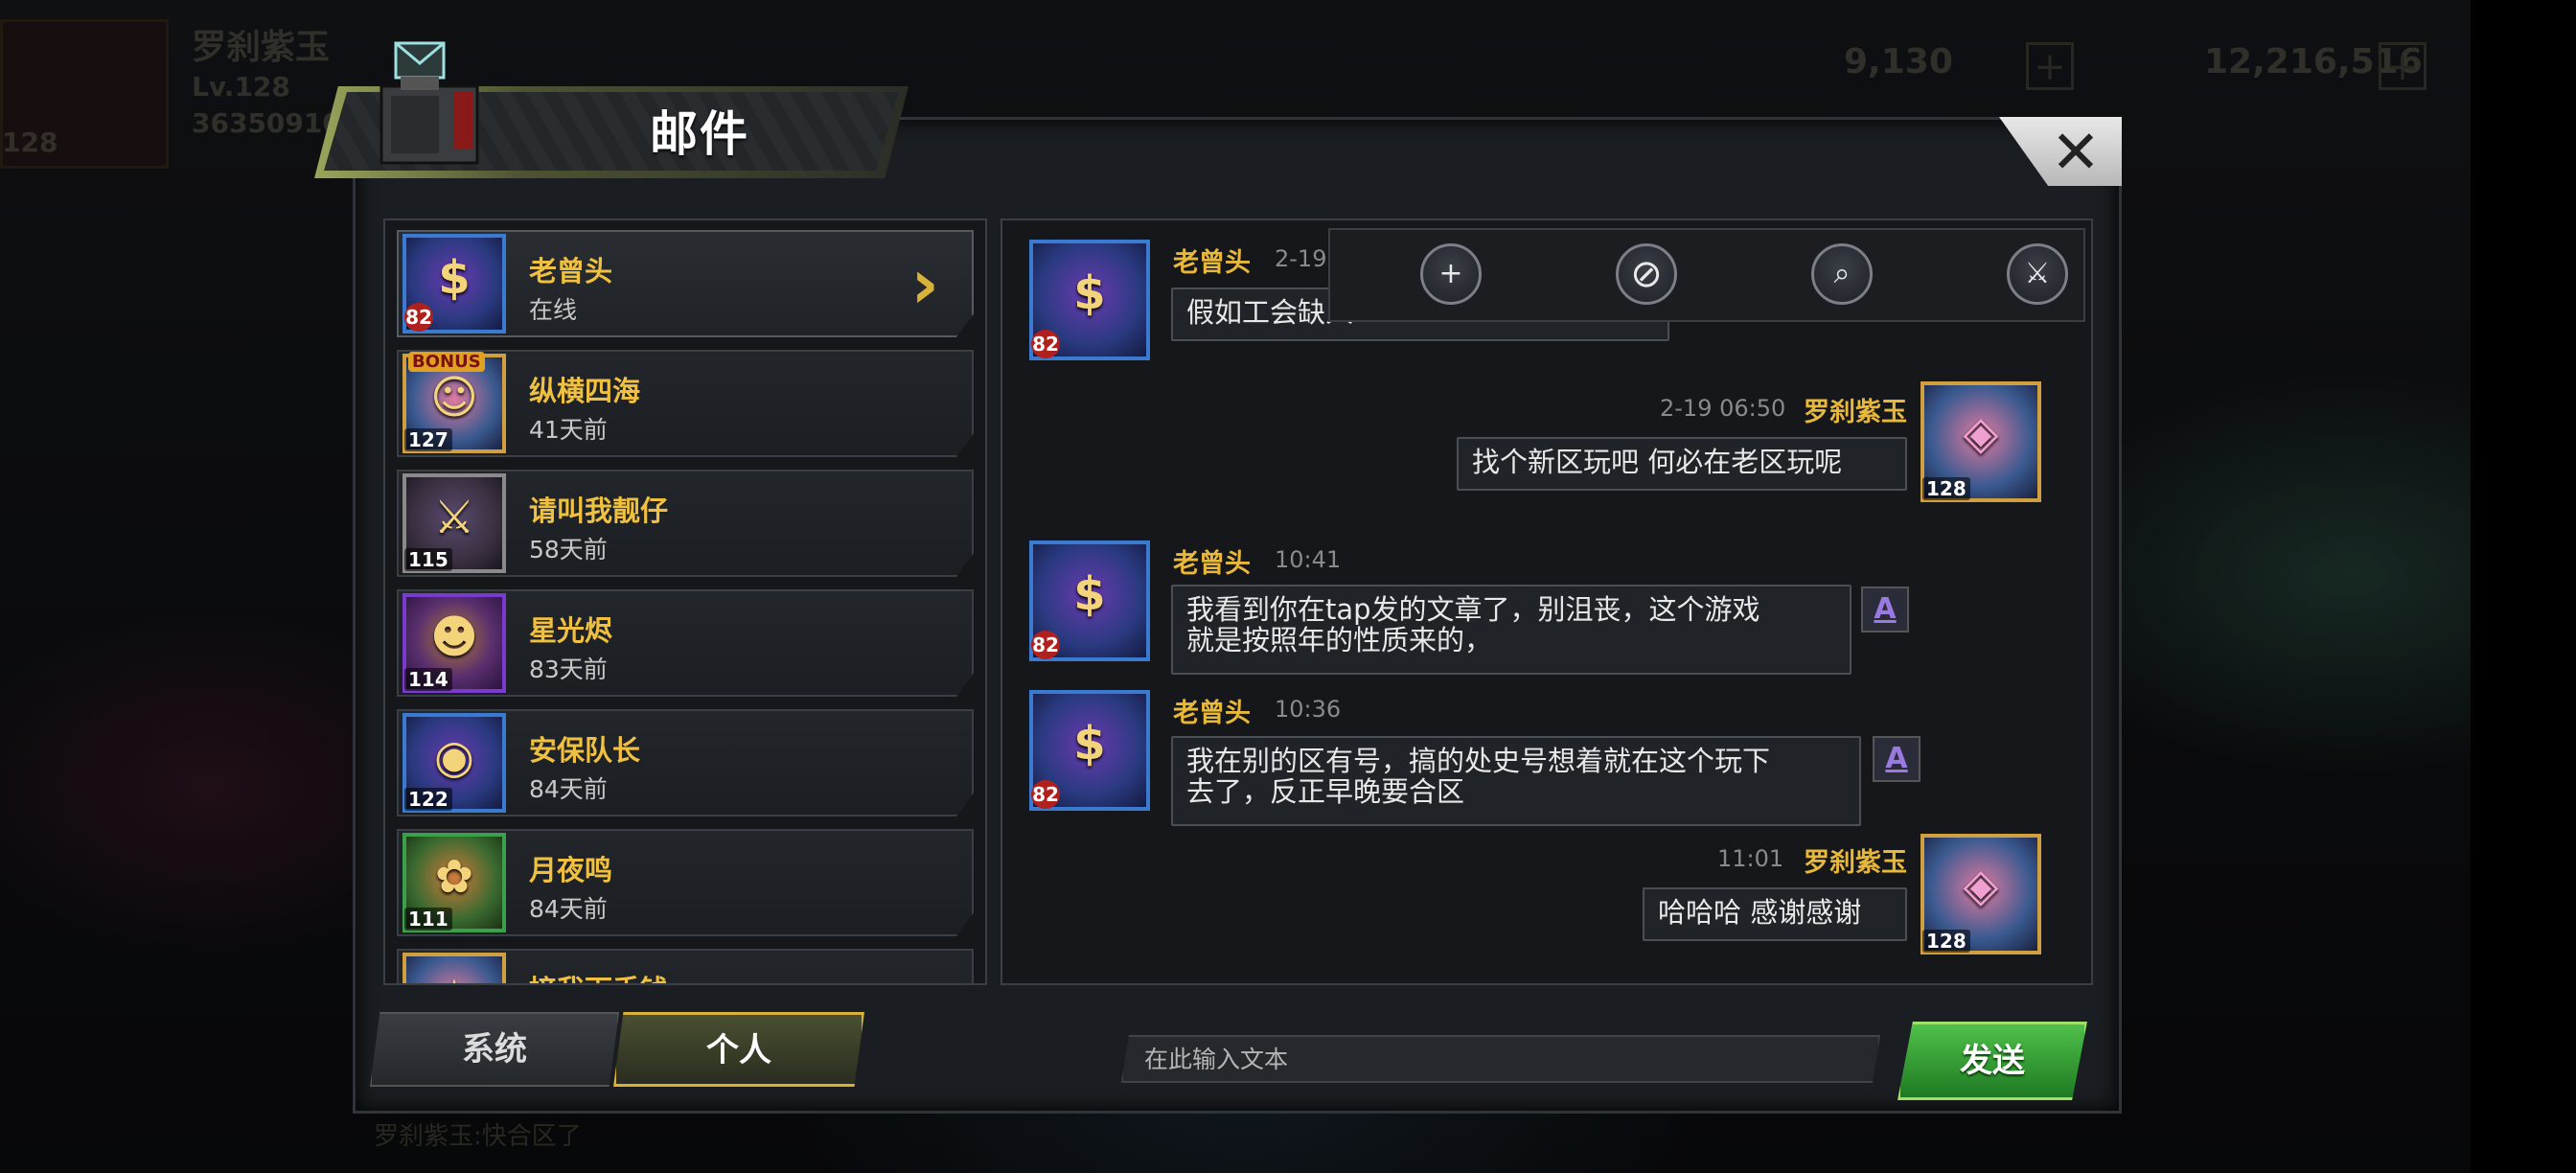  Describe the element at coordinates (685, 762) in the screenshot. I see `contact-item-4: ◉ 122 安保队长 84天前` at that location.